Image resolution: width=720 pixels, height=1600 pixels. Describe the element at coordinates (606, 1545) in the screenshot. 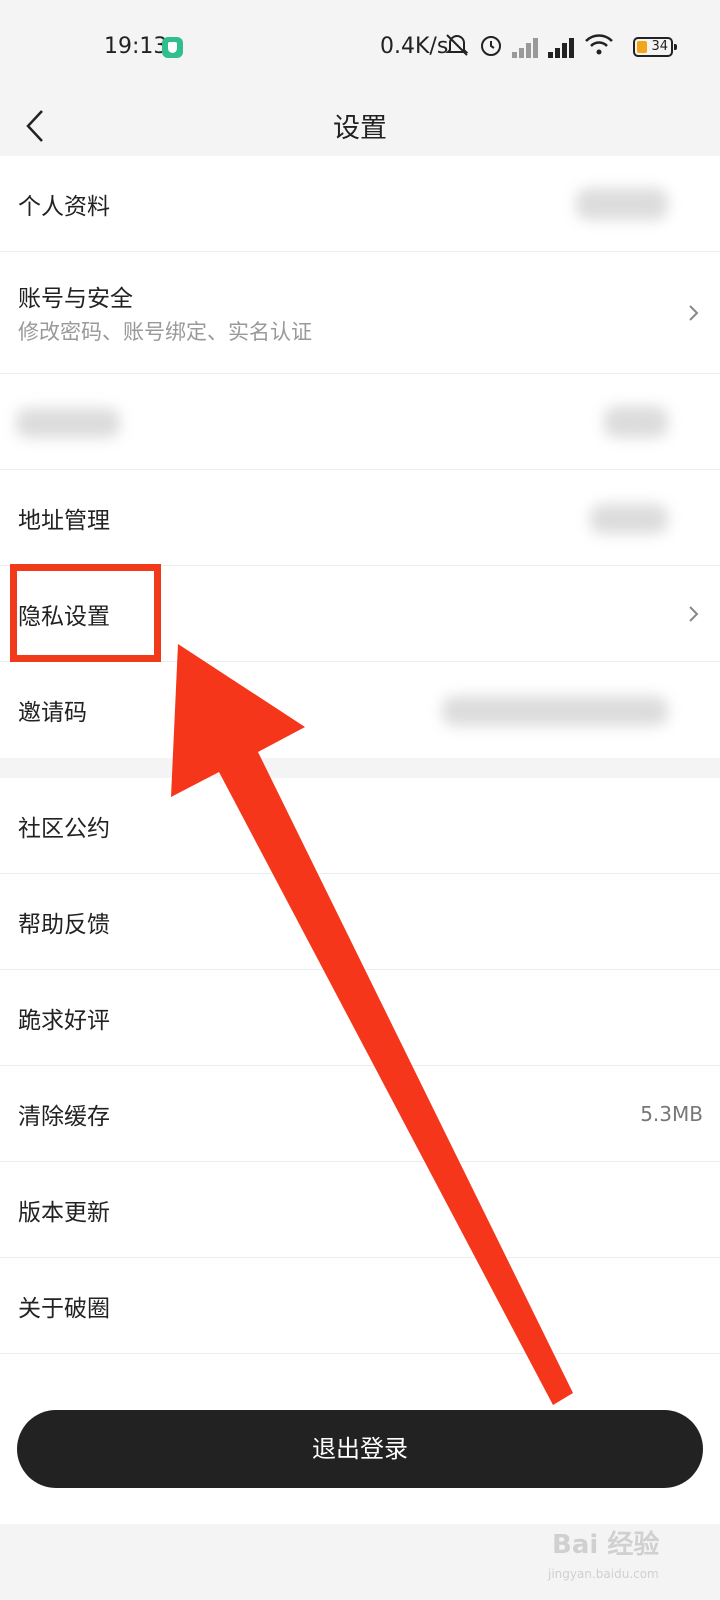

I see `watermark-logo: Bai 经验` at that location.